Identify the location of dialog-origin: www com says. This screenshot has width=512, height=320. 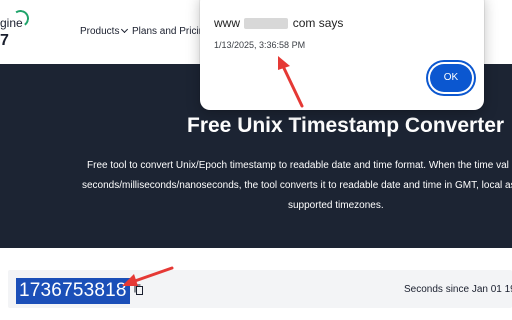
(278, 23).